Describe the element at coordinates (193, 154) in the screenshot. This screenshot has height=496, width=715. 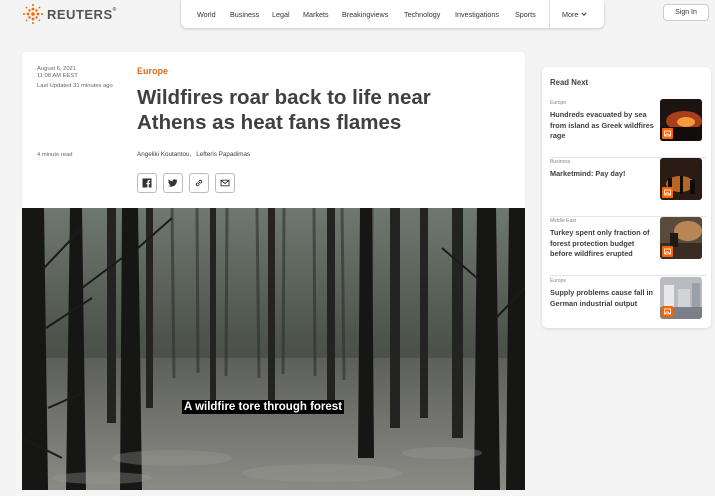
I see `article-authors: Angeliki Koutantou, Lefteris Papadimas` at that location.